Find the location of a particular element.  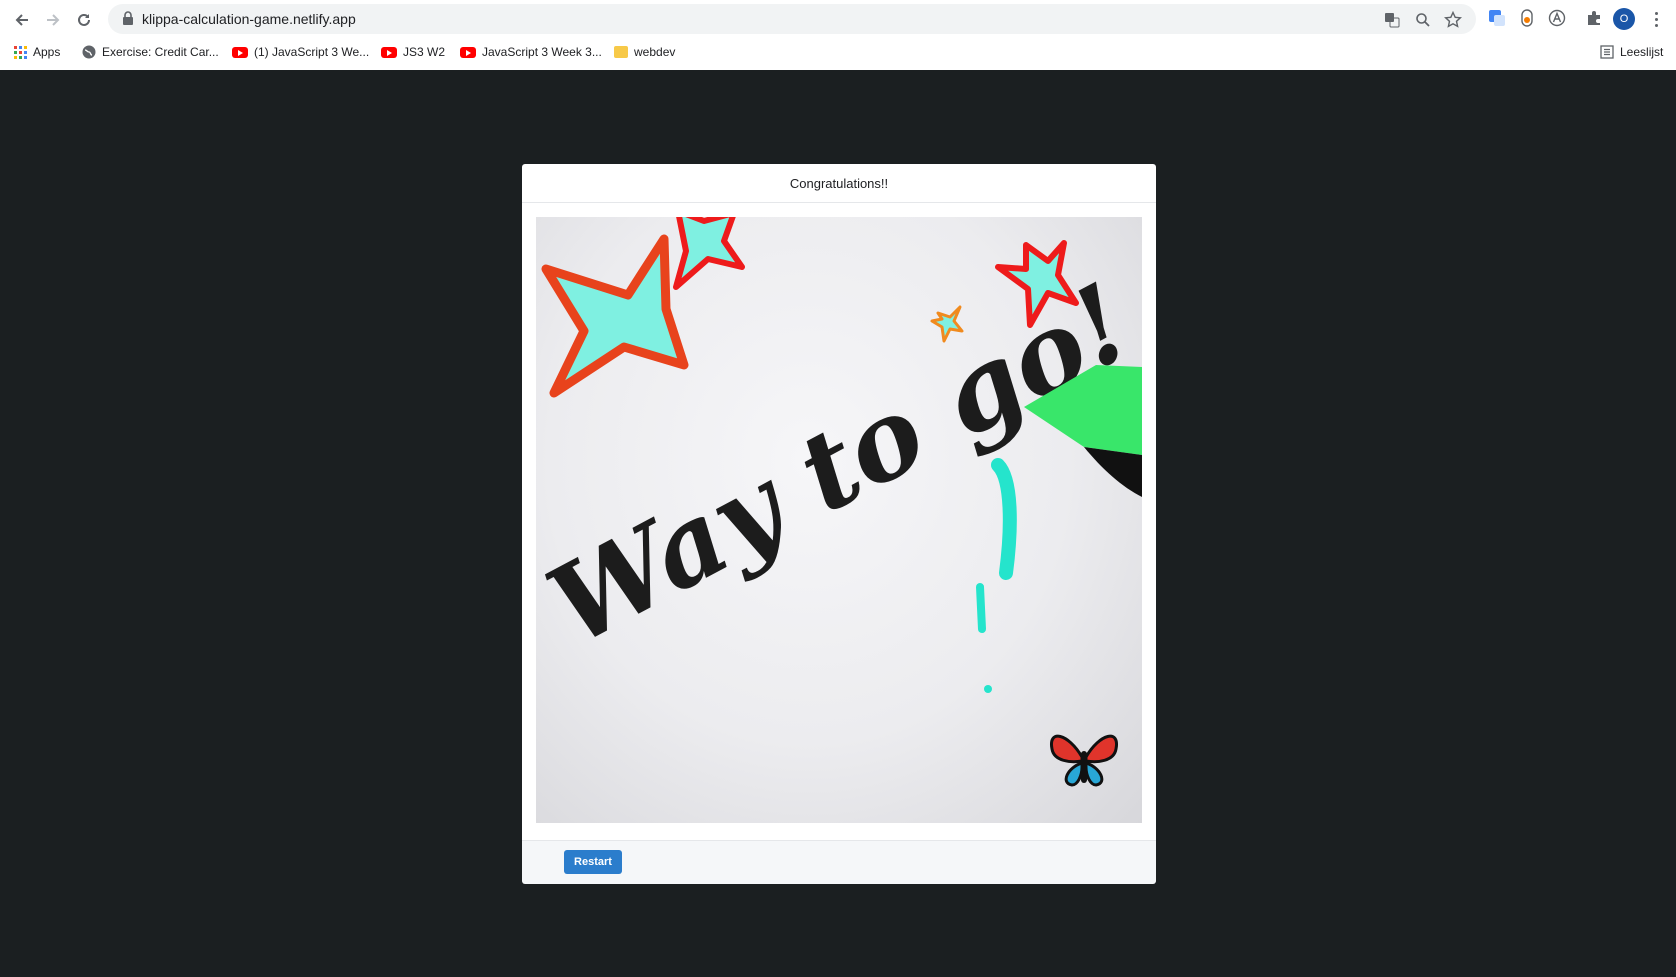

forward-button is located at coordinates (53, 20).